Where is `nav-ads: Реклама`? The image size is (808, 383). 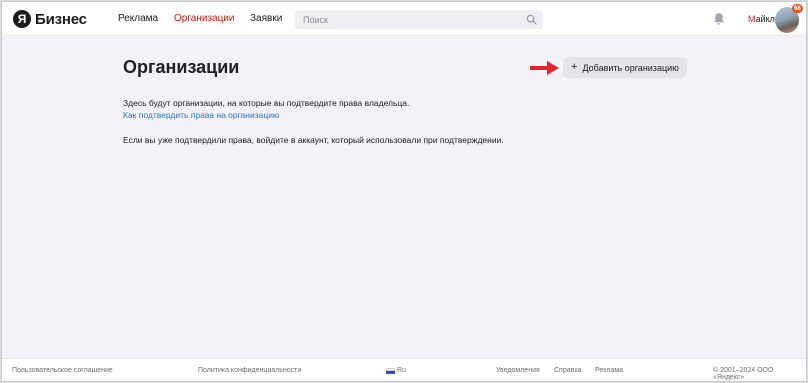
nav-ads: Реклама is located at coordinates (138, 18).